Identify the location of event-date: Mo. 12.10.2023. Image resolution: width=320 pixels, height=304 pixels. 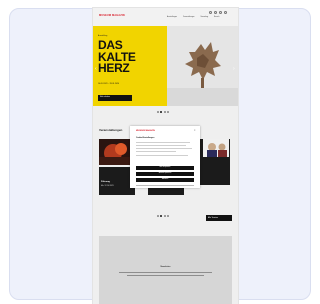
(107, 186).